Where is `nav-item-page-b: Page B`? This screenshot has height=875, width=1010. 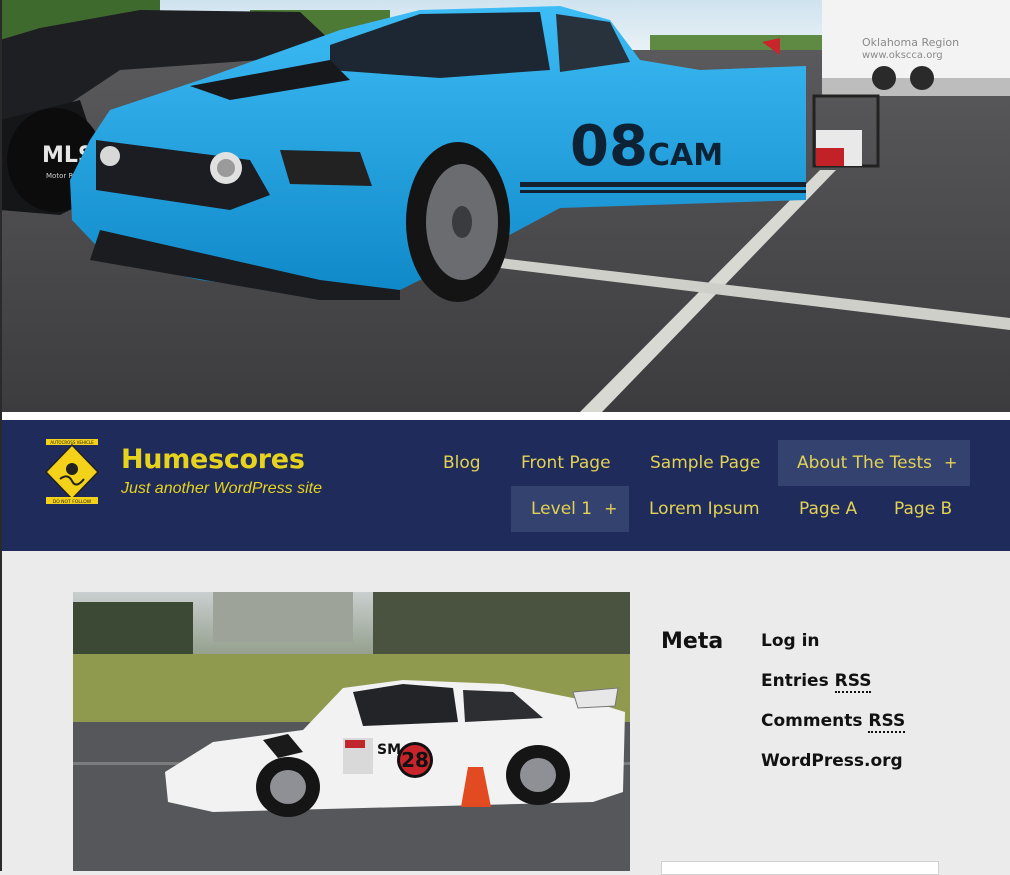 nav-item-page-b: Page B is located at coordinates (923, 509).